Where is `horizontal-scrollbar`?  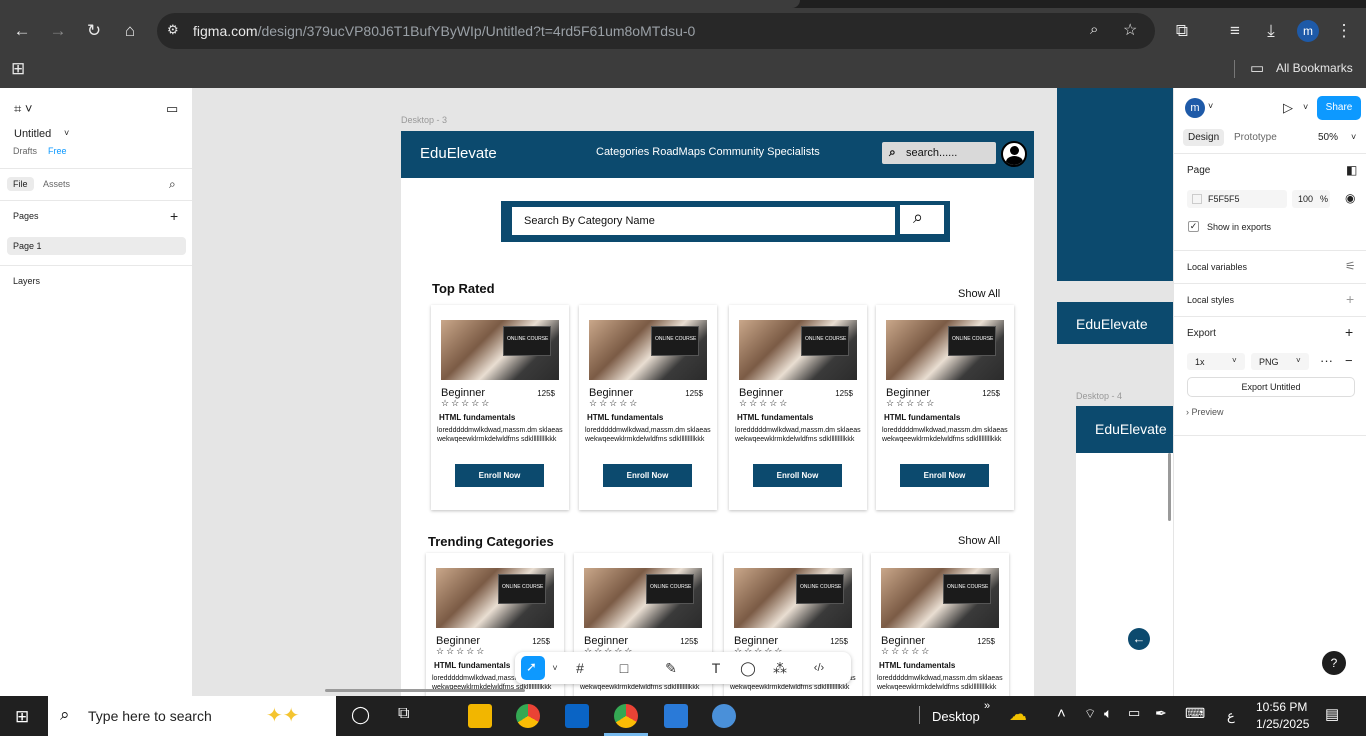 horizontal-scrollbar is located at coordinates (425, 690).